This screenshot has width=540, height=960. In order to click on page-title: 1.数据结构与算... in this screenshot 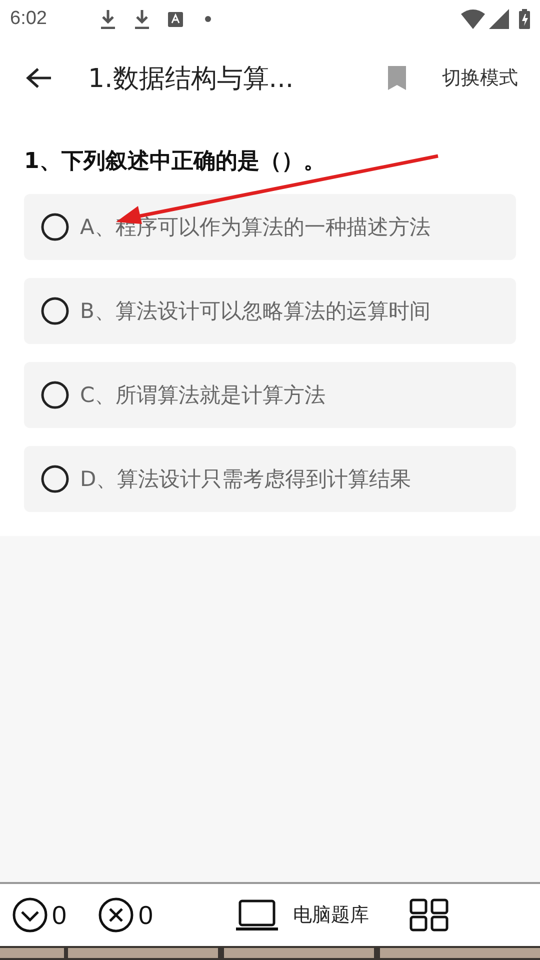, I will do `click(191, 79)`.